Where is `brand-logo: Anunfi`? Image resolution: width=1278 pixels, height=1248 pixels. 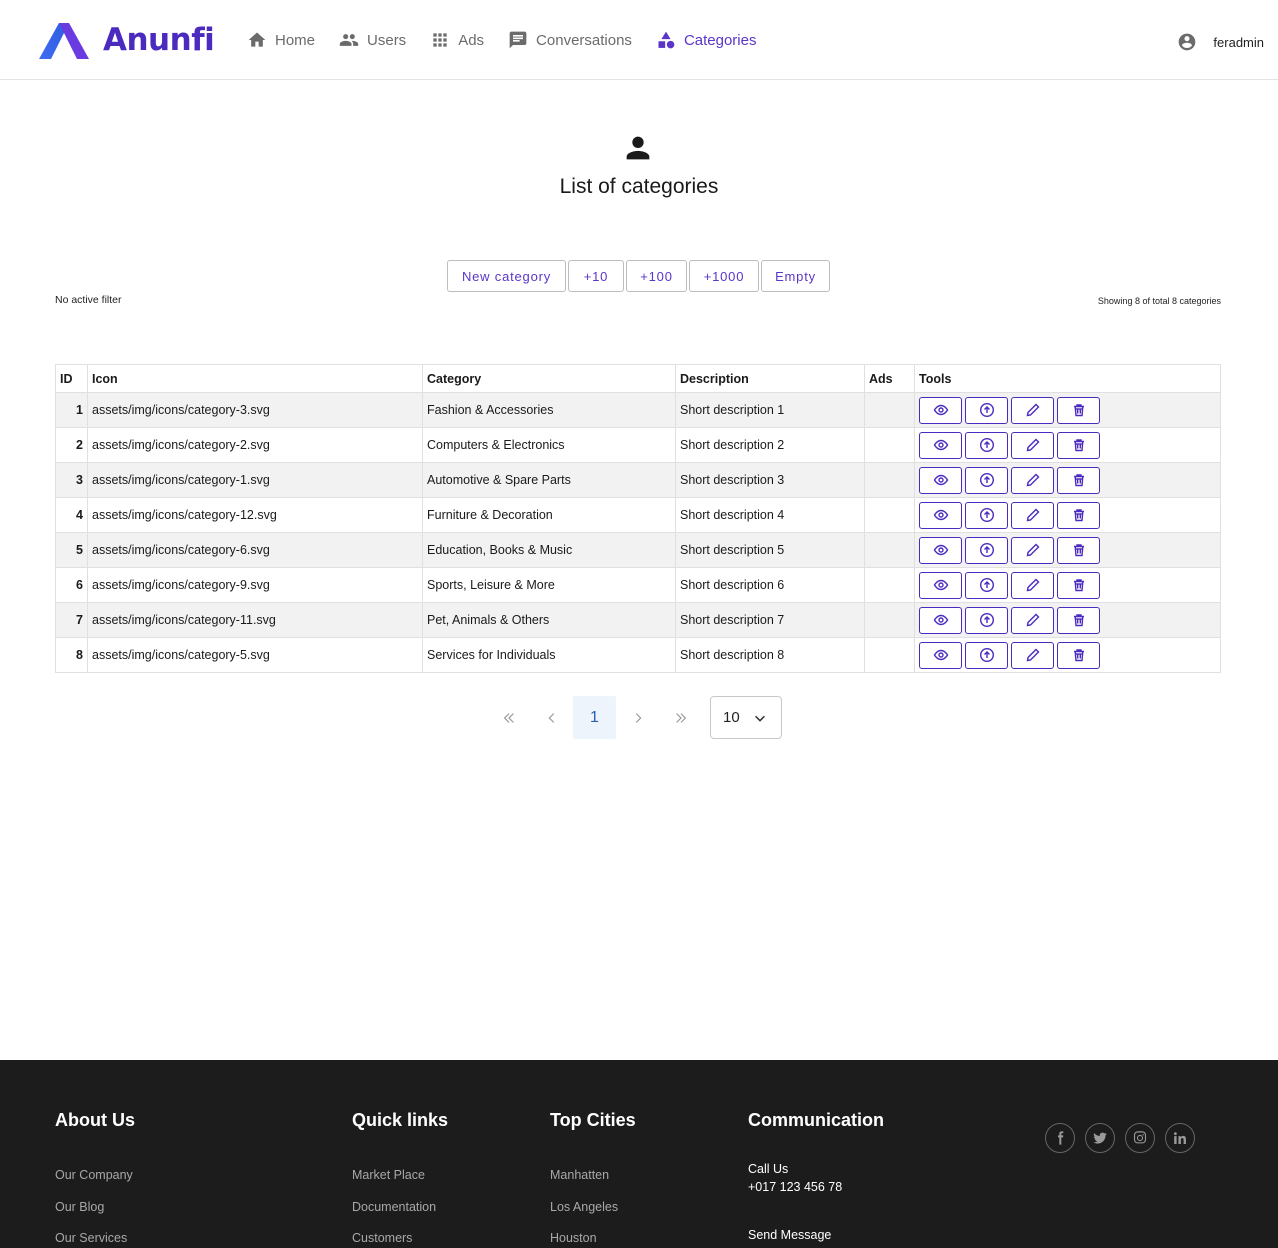 brand-logo: Anunfi is located at coordinates (126, 40).